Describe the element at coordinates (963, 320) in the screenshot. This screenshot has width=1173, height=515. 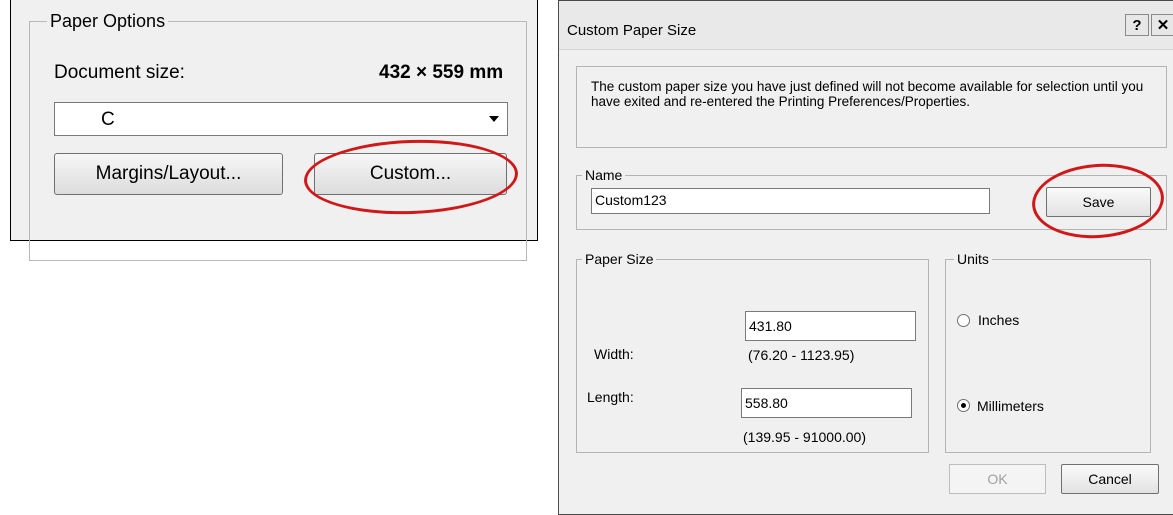
I see `inches-radio` at that location.